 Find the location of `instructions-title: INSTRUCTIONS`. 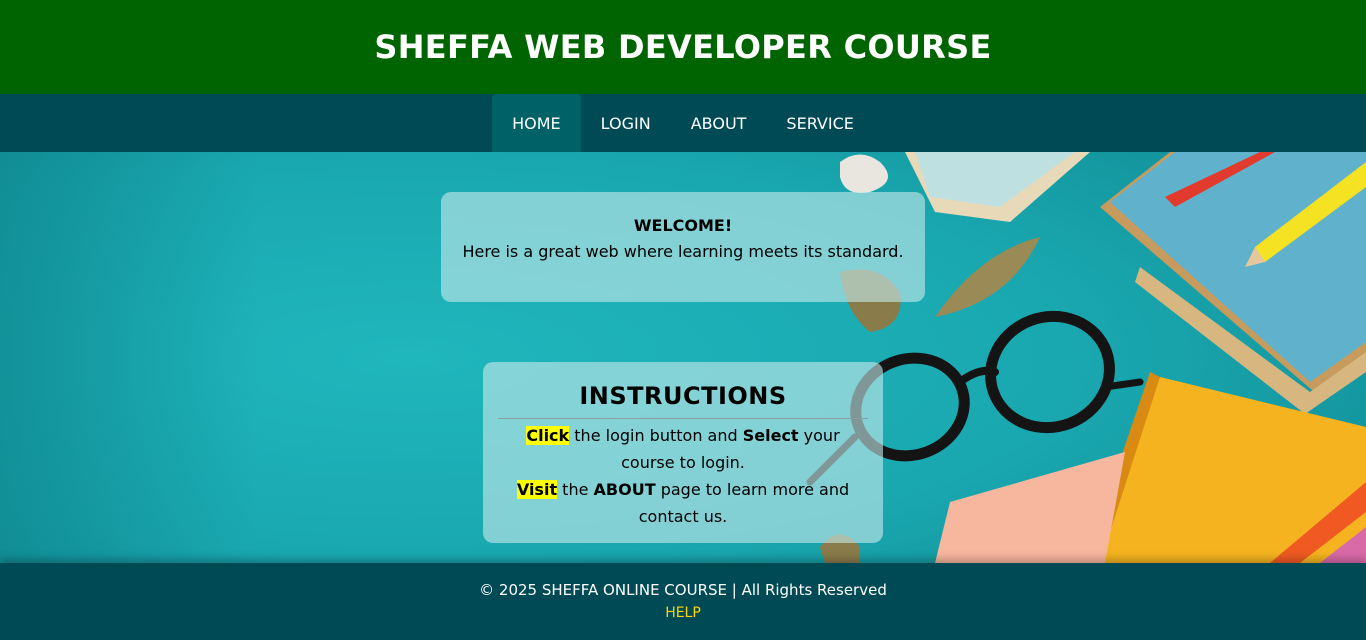

instructions-title: INSTRUCTIONS is located at coordinates (683, 396).